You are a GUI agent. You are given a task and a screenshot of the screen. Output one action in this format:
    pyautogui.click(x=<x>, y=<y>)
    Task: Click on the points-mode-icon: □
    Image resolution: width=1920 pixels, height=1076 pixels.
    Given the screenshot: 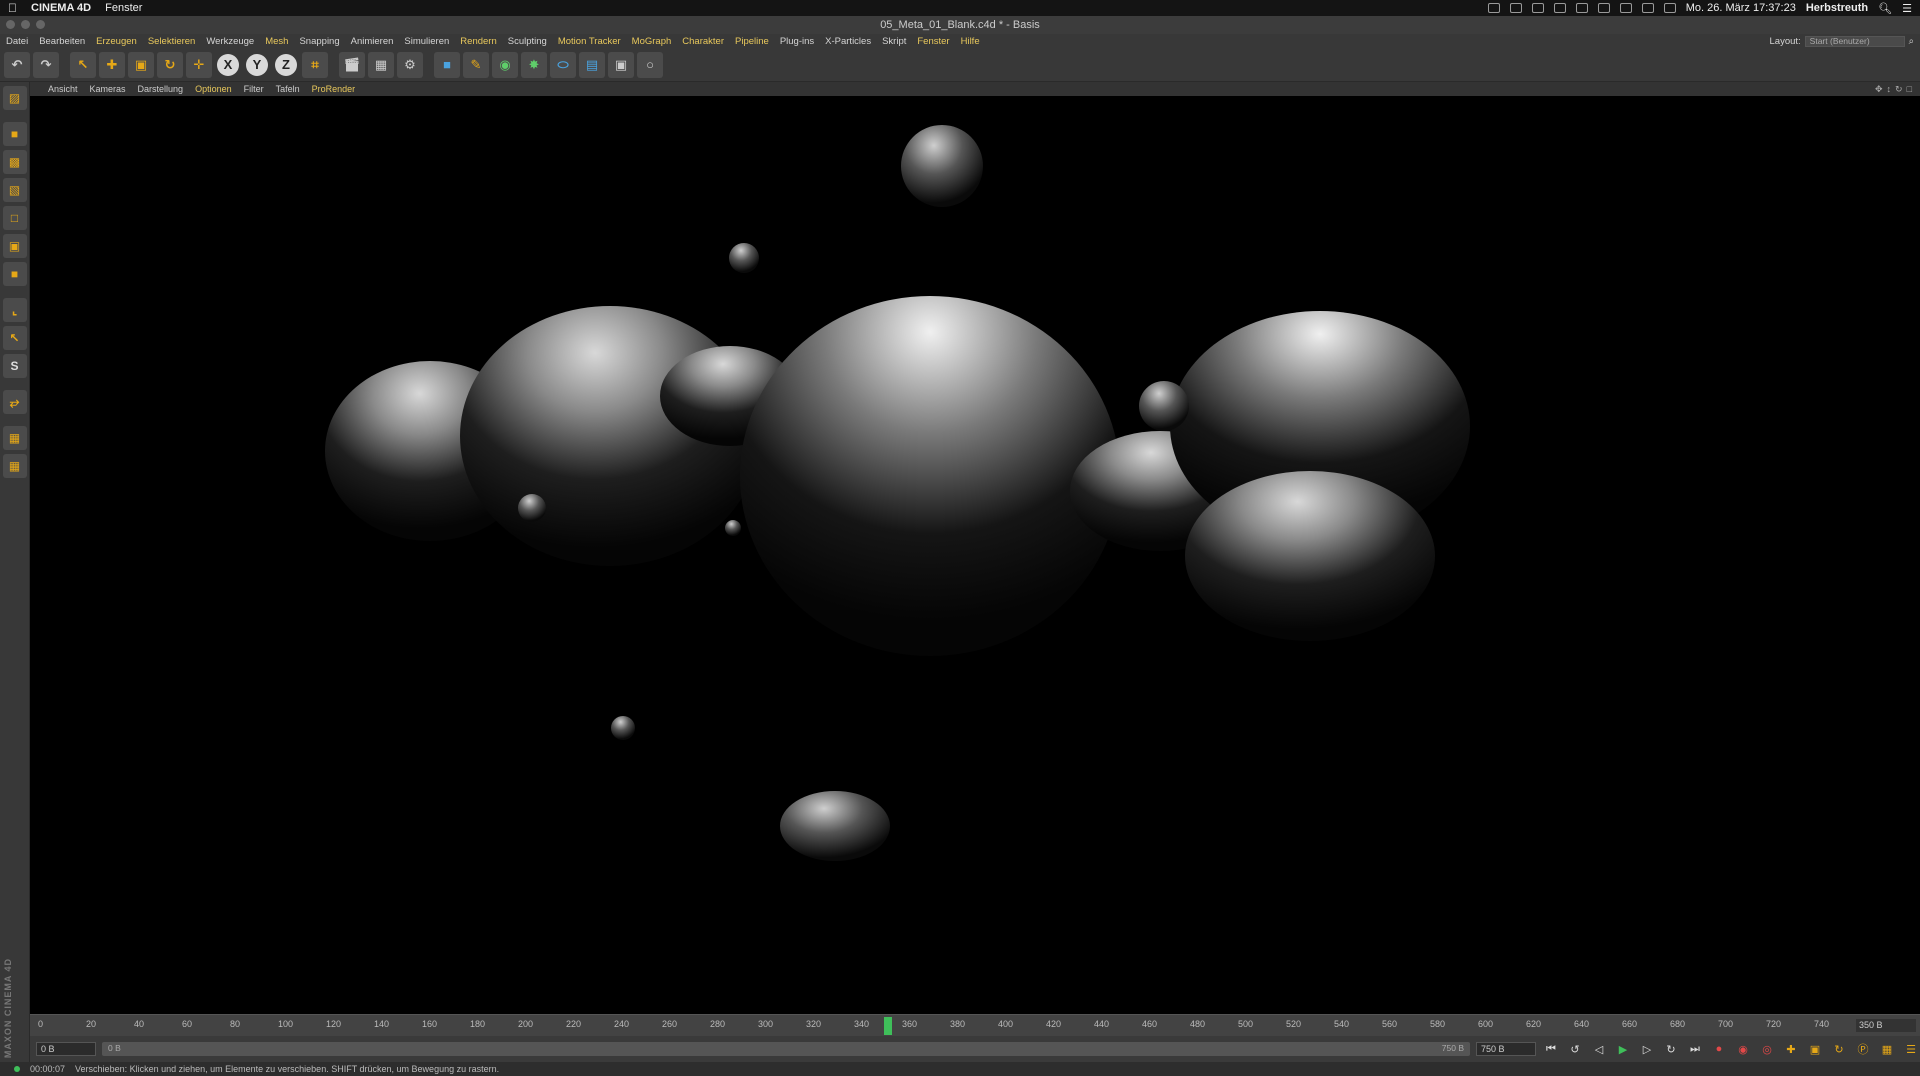 What is the action you would take?
    pyautogui.click(x=14, y=218)
    